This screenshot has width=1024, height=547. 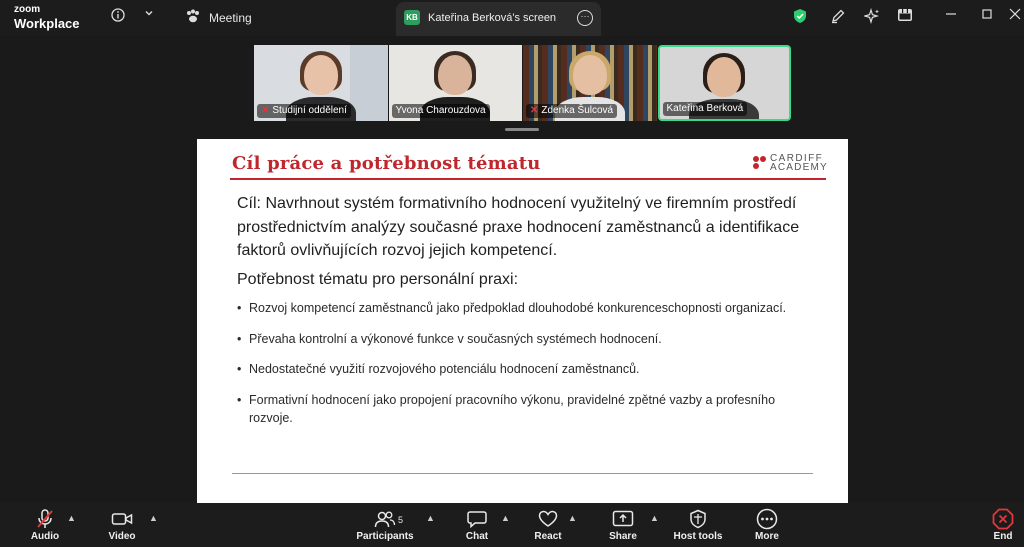 I want to click on participants-options-caret-icon: ▲, so click(x=430, y=518).